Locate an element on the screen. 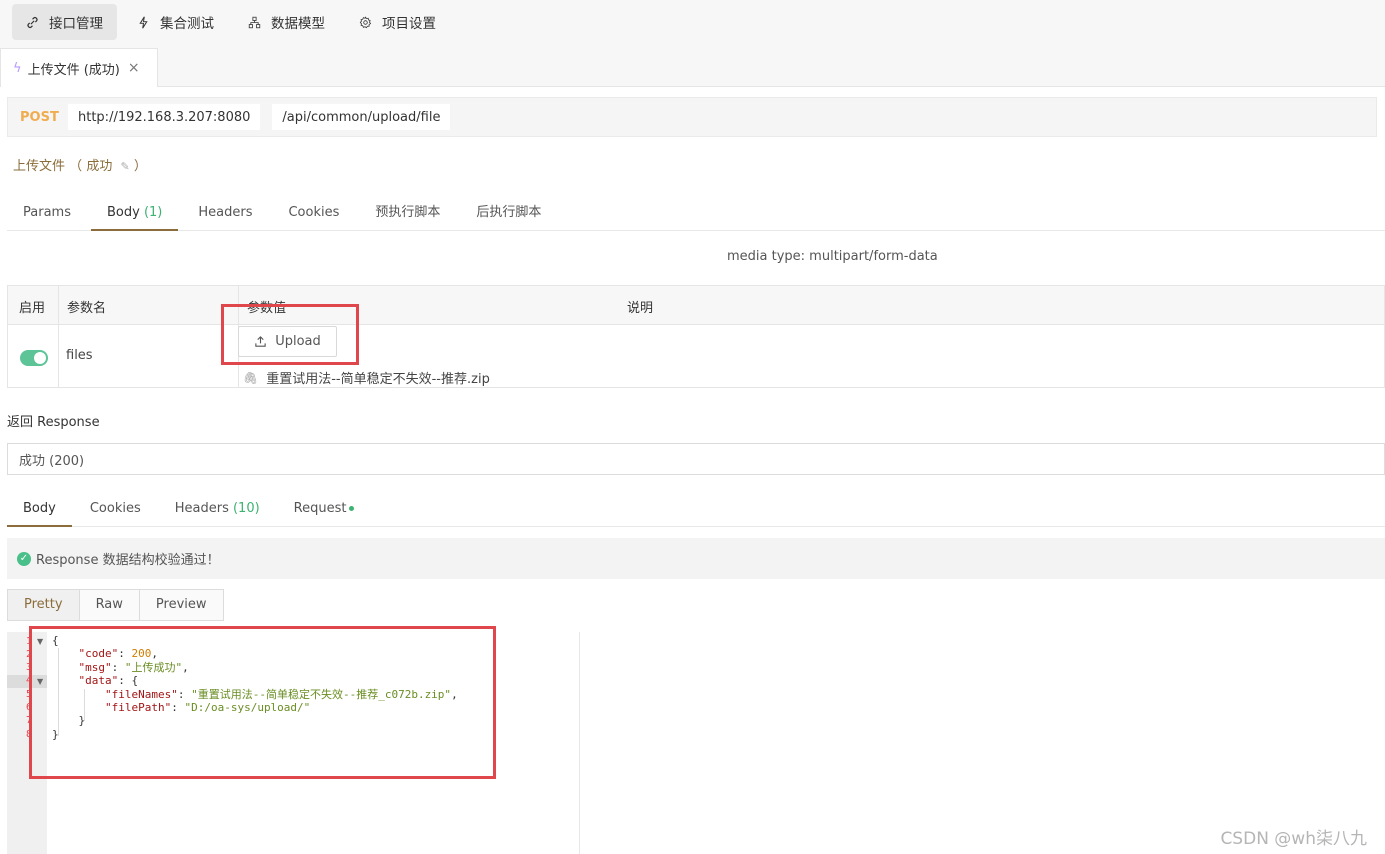 The height and width of the screenshot is (854, 1385). nav-collection-test: 集合测试 is located at coordinates (175, 22).